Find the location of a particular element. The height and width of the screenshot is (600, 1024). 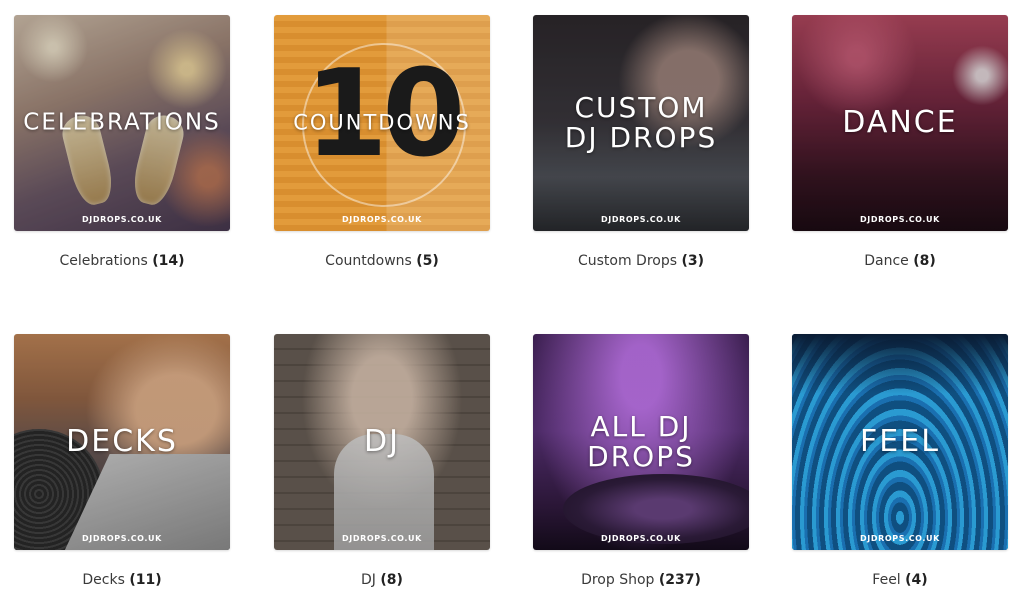

category-card-decks: DECKS DJDROPS.CO.UK Decks (11) is located at coordinates (122, 461).